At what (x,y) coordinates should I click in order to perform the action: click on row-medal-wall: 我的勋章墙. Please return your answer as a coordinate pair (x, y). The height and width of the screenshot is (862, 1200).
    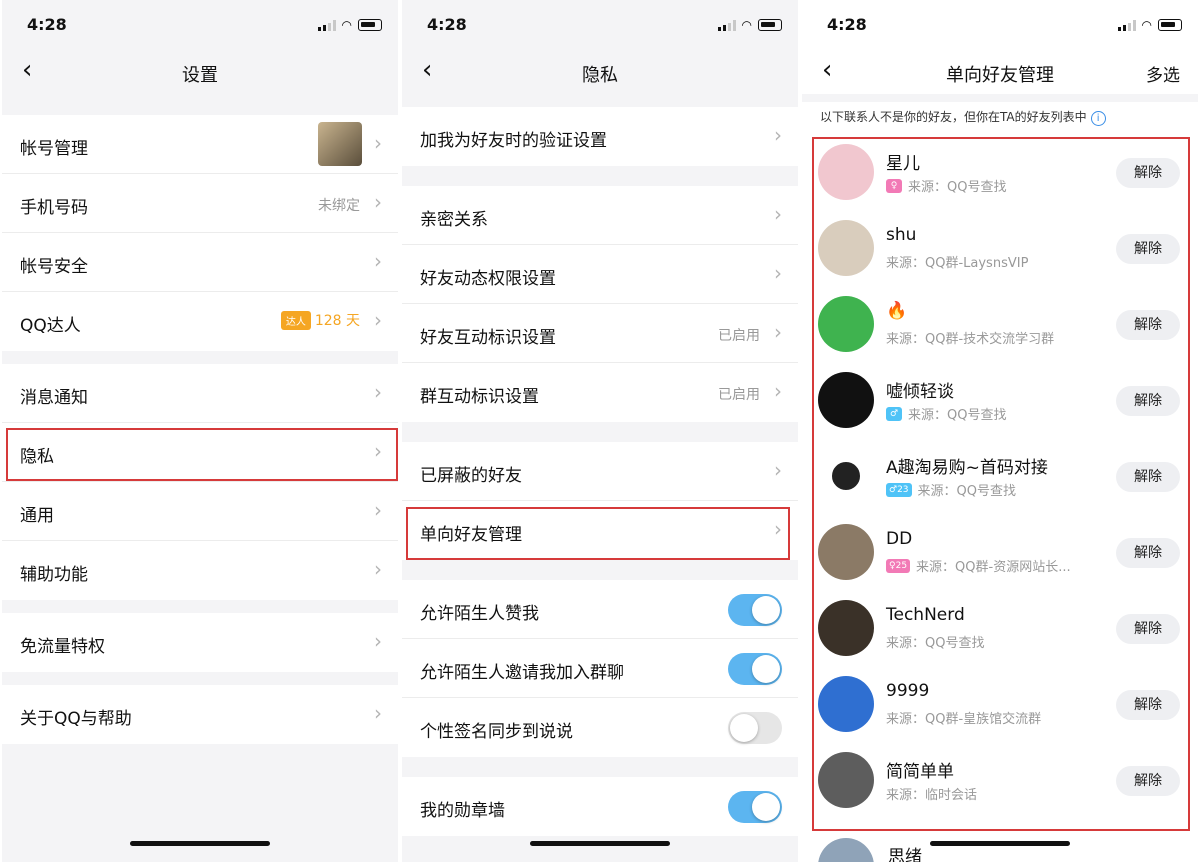
    Looking at the image, I should click on (600, 806).